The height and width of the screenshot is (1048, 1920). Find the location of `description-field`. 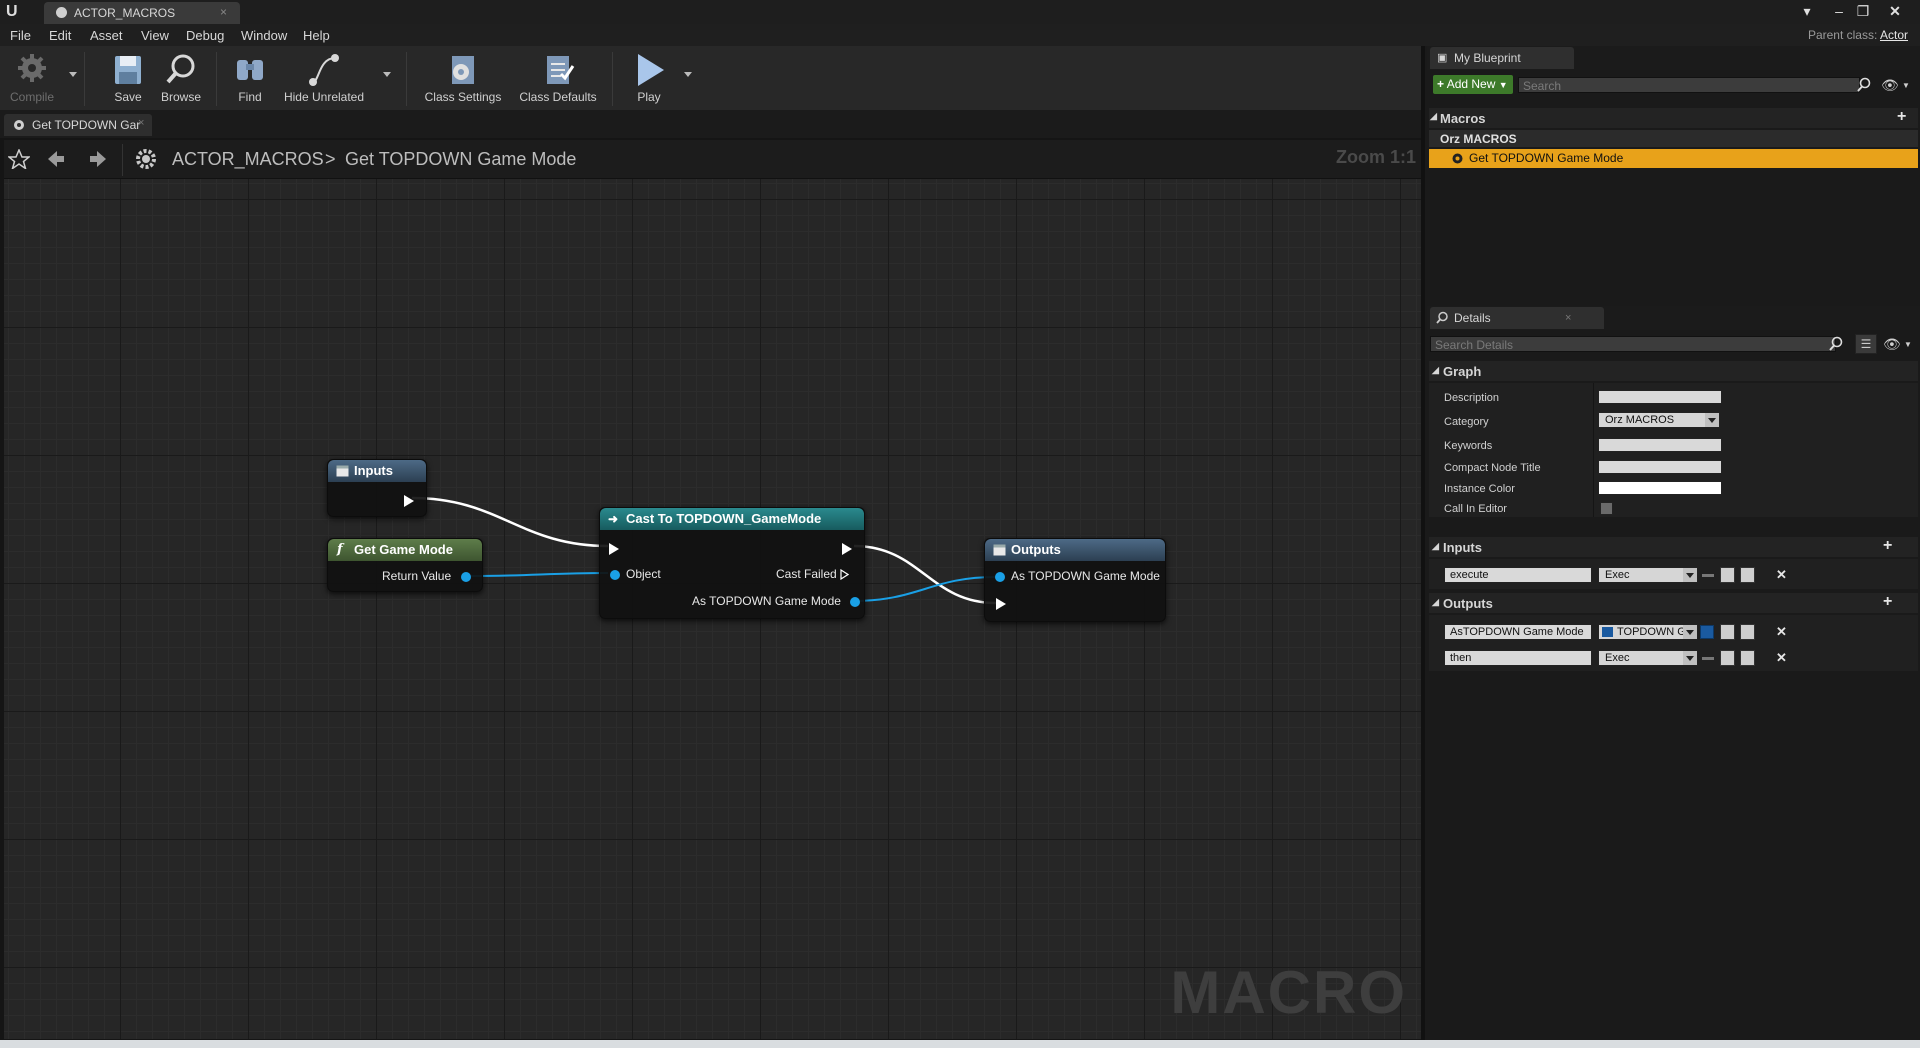

description-field is located at coordinates (1660, 397).